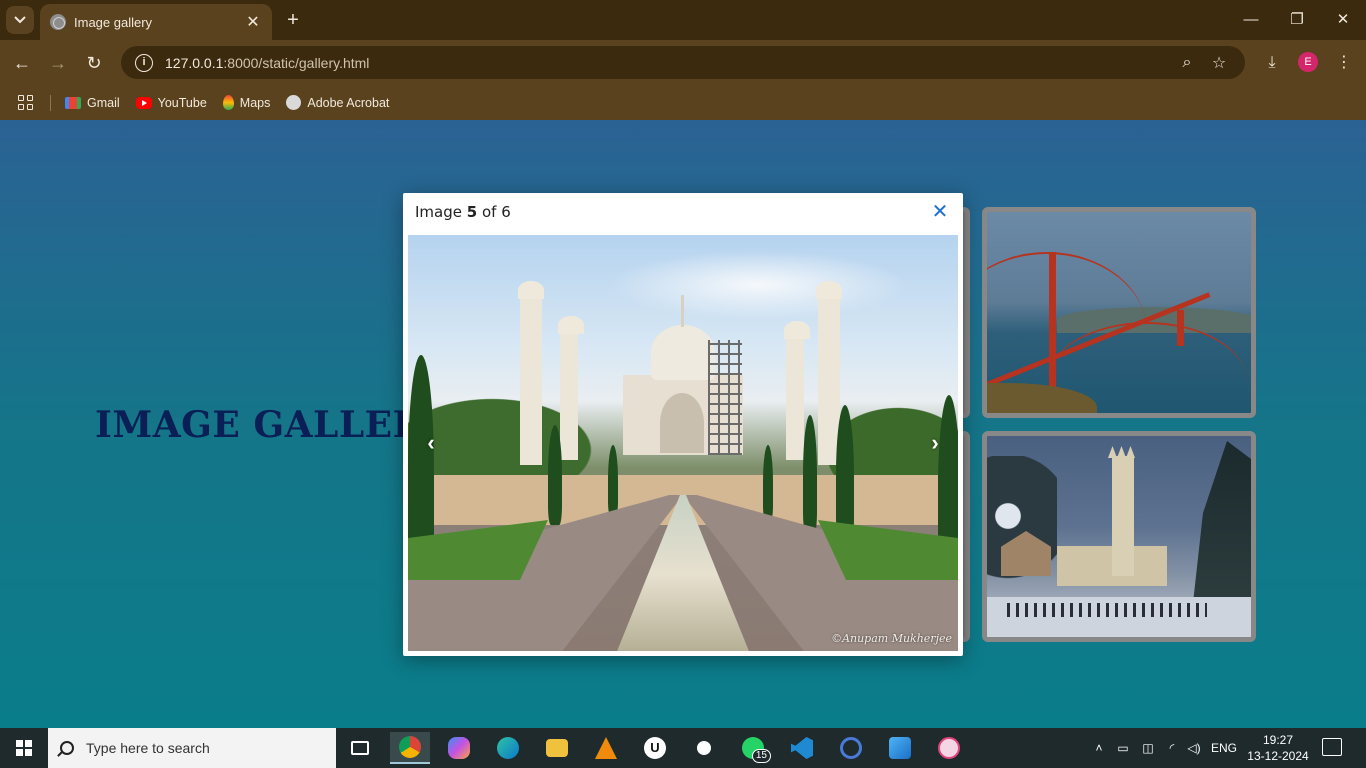 This screenshot has height=768, width=1366. Describe the element at coordinates (683, 20) in the screenshot. I see `browser-tabstrip: Image gallery ✕ + — ❐ ✕` at that location.